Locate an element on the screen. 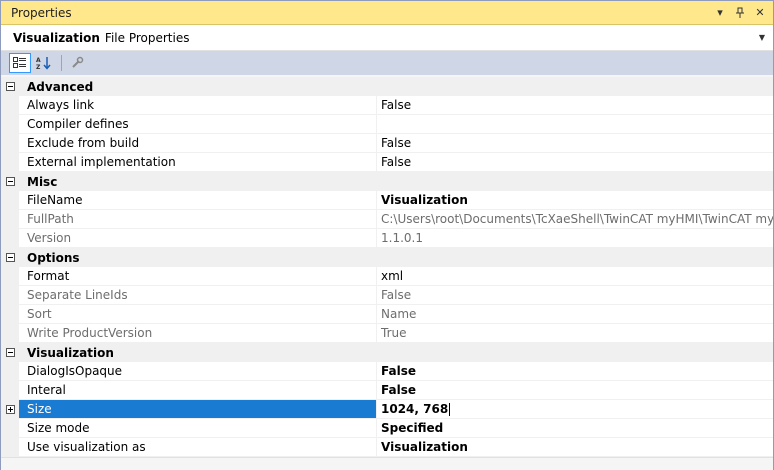 The image size is (774, 470). property-name: Version is located at coordinates (198, 238).